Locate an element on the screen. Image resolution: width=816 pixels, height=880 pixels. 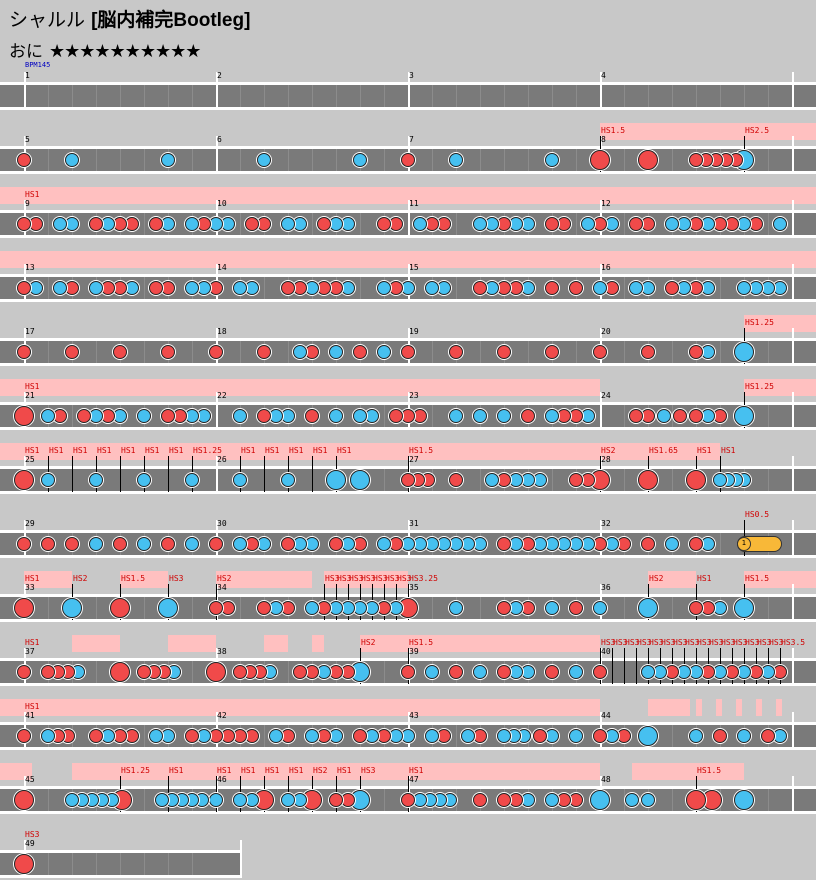
measure-number: 16 is located at coordinates (606, 267).